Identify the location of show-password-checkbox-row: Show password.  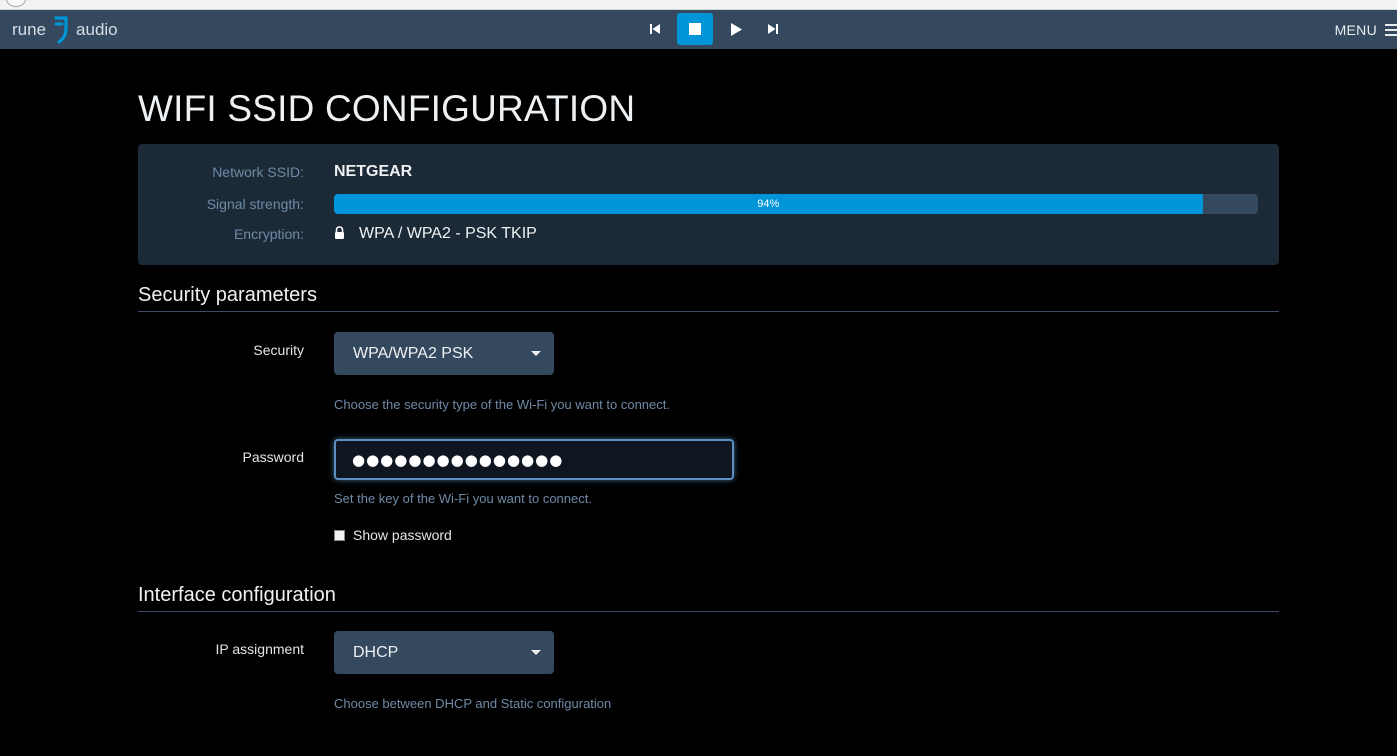
(393, 535).